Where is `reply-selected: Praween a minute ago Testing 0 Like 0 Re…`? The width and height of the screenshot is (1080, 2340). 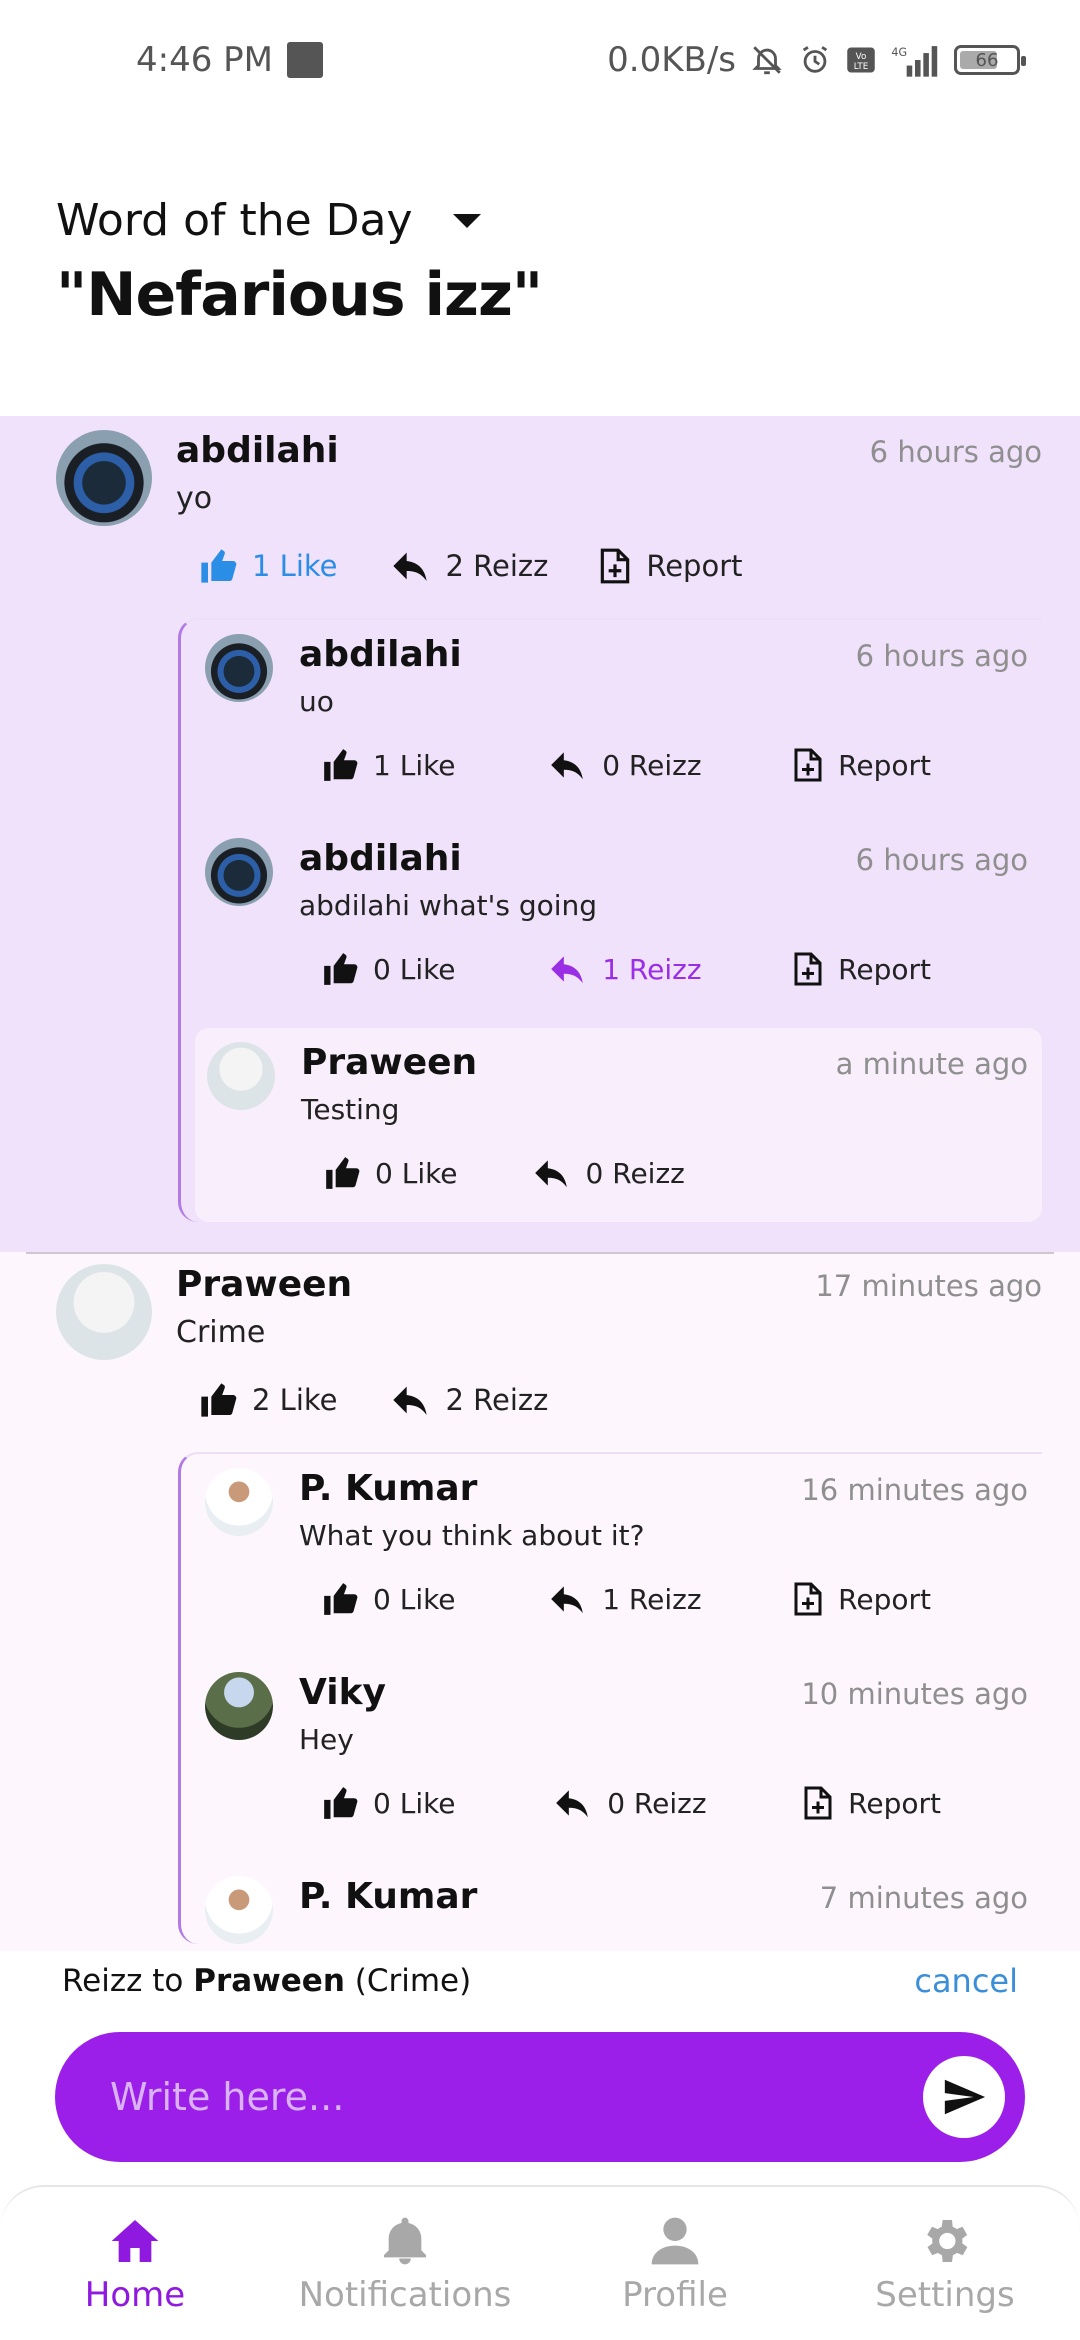 reply-selected: Praween a minute ago Testing 0 Like 0 Re… is located at coordinates (618, 1125).